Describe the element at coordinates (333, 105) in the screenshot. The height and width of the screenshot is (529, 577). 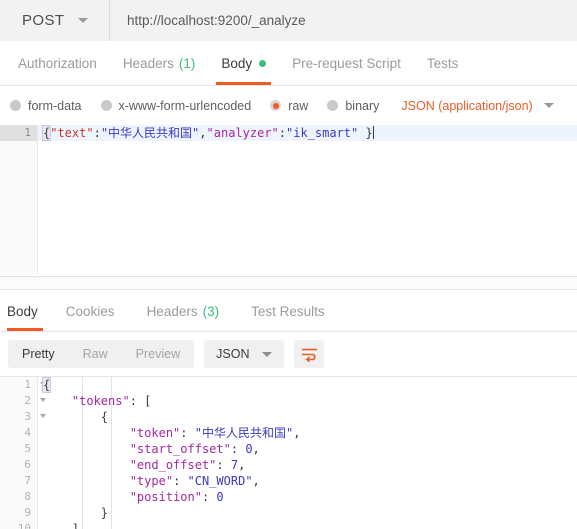
I see `radio-icon` at that location.